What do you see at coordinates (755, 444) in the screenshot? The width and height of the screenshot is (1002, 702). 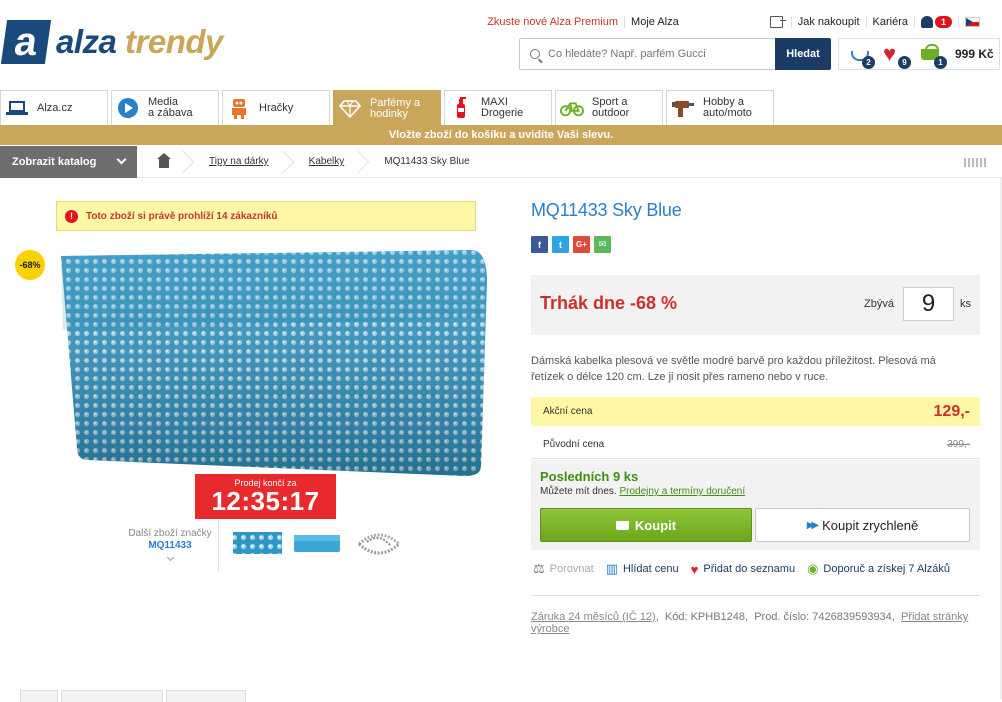 I see `original-price-row: Původní cena 399,-` at bounding box center [755, 444].